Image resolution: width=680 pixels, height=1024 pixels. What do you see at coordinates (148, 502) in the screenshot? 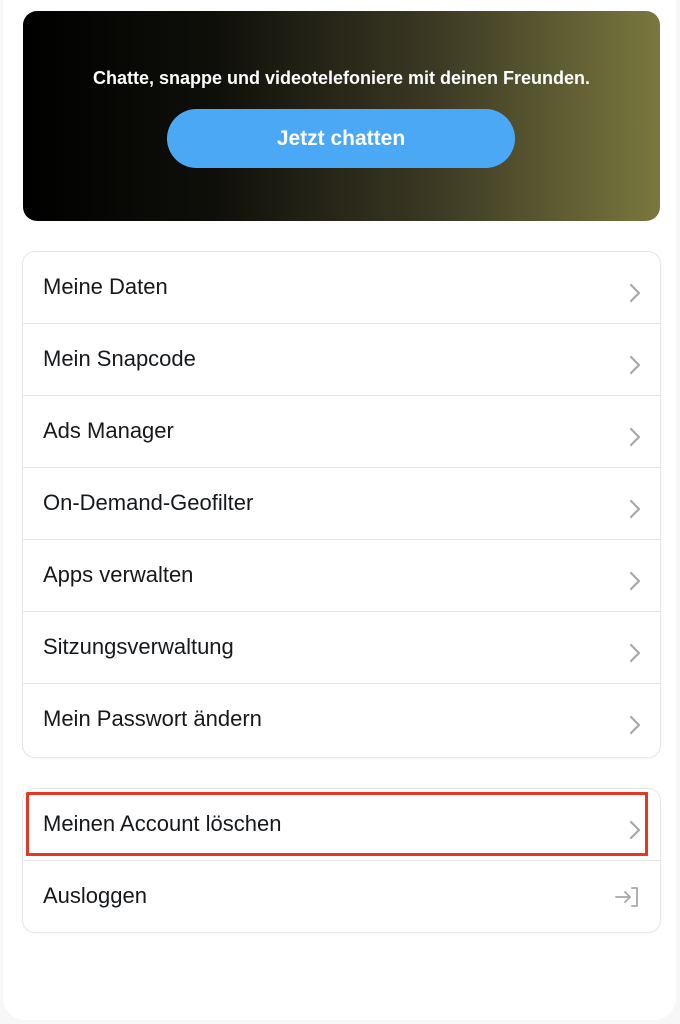
I see `menu-item-label: On-Demand-Geofilter` at bounding box center [148, 502].